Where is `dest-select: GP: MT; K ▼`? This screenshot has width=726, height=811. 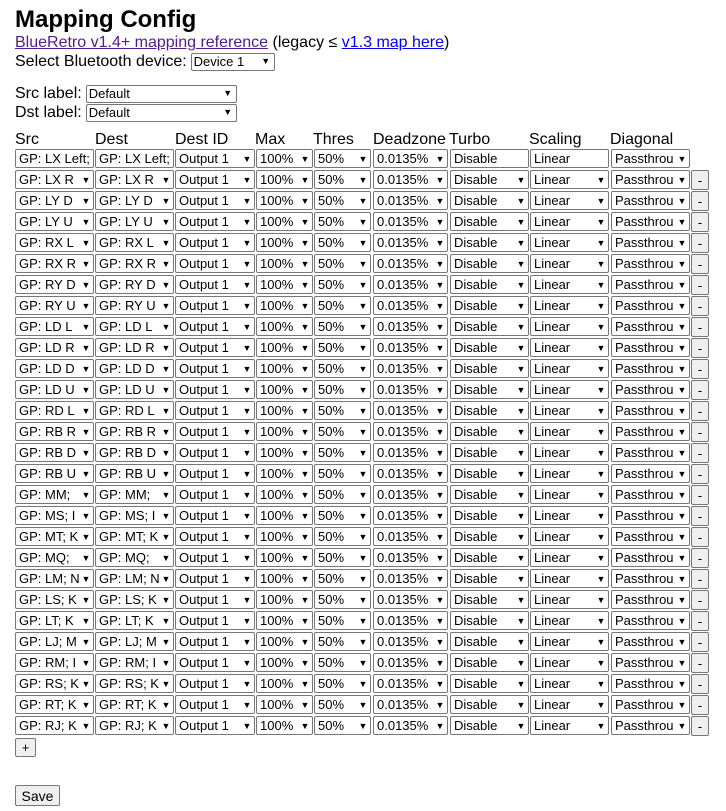
dest-select: GP: MT; K ▼ is located at coordinates (134, 536).